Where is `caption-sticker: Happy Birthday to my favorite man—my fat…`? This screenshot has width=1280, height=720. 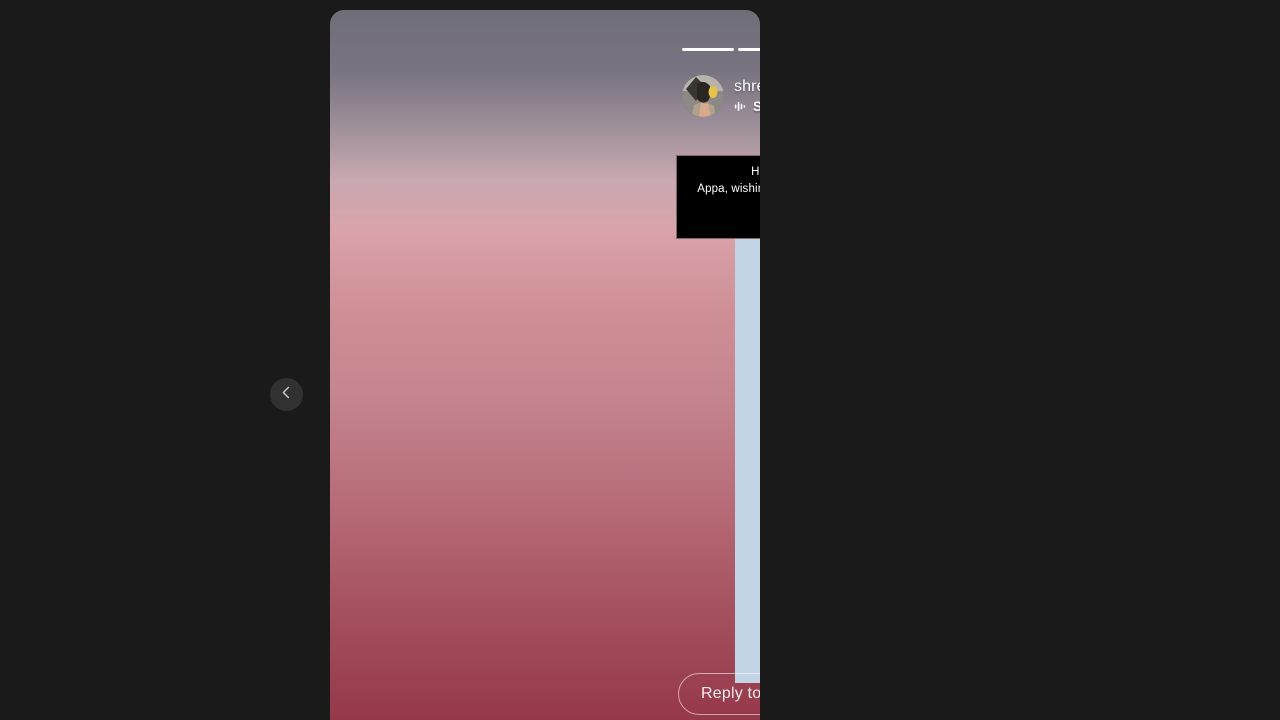 caption-sticker: Happy Birthday to my favorite man—my fat… is located at coordinates (718, 197).